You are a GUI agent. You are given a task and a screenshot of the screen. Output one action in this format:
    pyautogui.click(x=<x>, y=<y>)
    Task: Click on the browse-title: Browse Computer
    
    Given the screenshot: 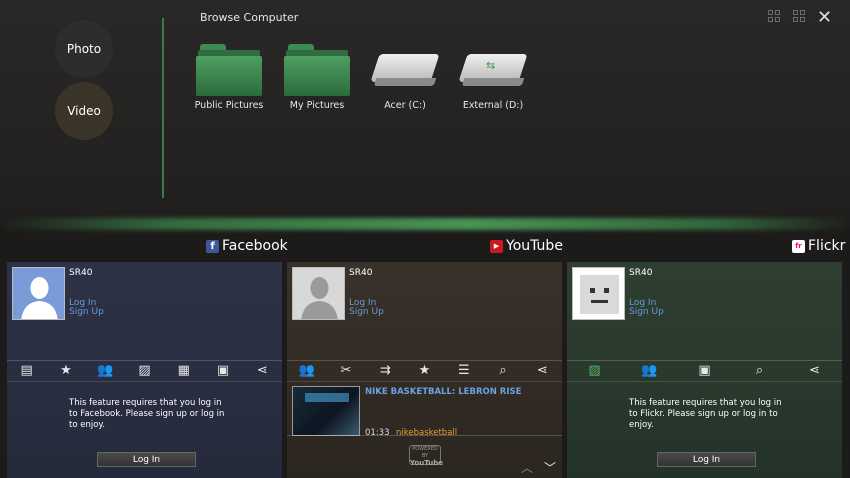 What is the action you would take?
    pyautogui.click(x=249, y=17)
    